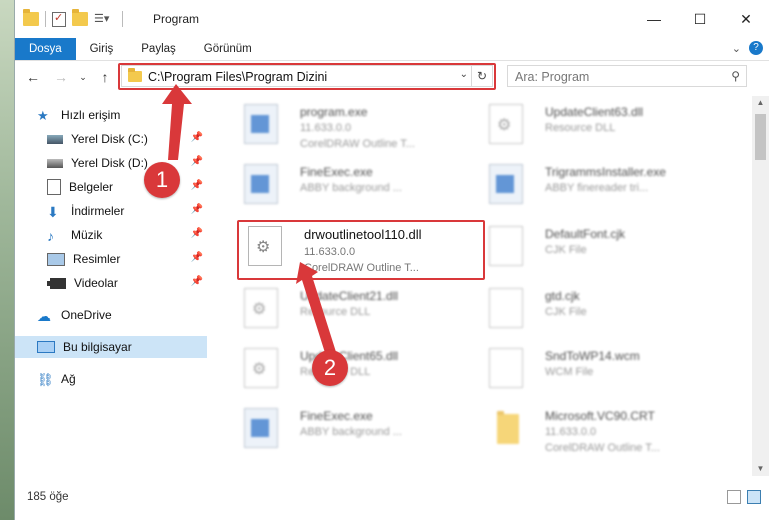 Image resolution: width=769 pixels, height=520 pixels. I want to click on sidebar-item-onedrive: ☁ OneDrive, so click(111, 315).